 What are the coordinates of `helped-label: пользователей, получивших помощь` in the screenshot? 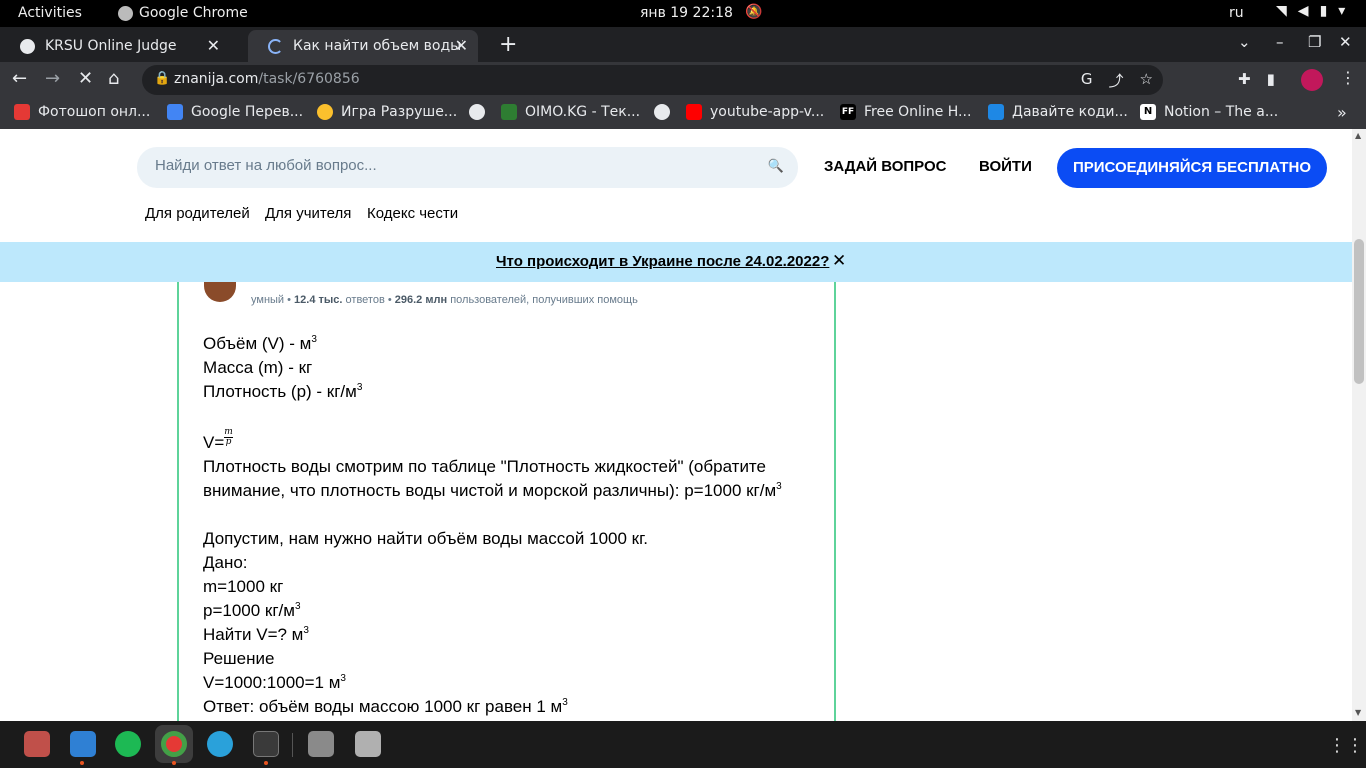 It's located at (544, 300).